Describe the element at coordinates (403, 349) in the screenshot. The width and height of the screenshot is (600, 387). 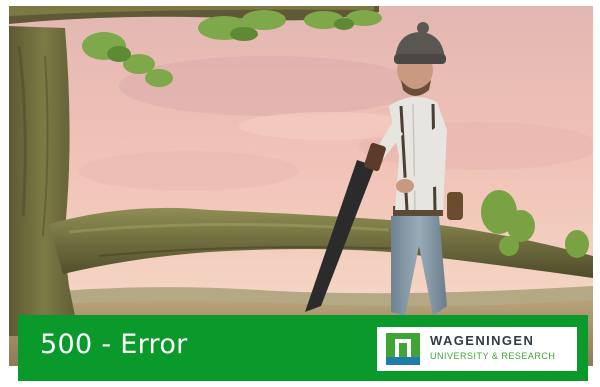
I see `wur-logo-icon` at that location.